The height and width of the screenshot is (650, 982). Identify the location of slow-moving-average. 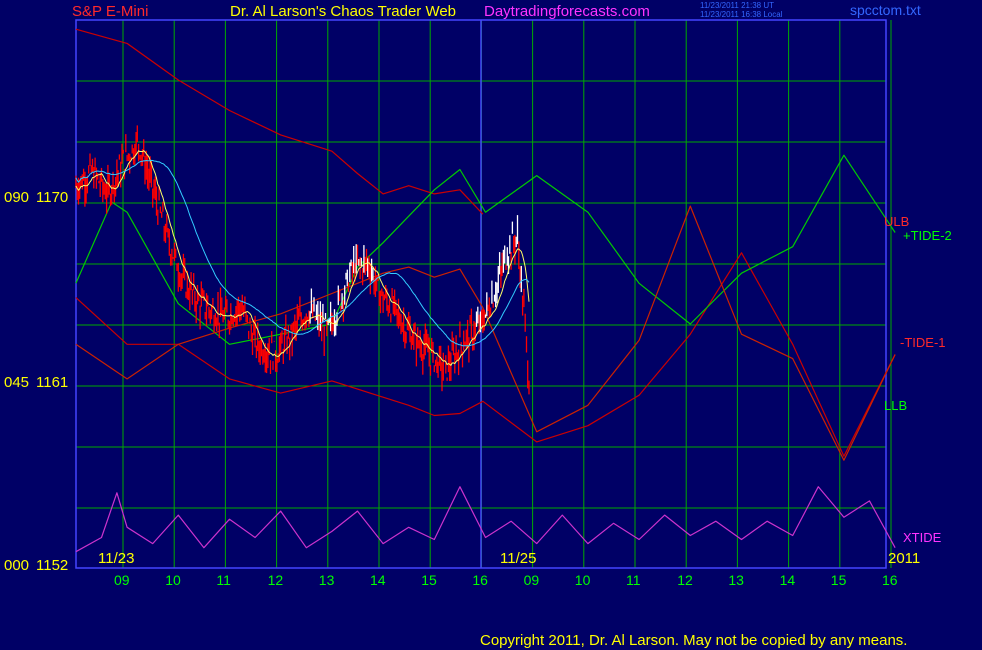
(302, 253).